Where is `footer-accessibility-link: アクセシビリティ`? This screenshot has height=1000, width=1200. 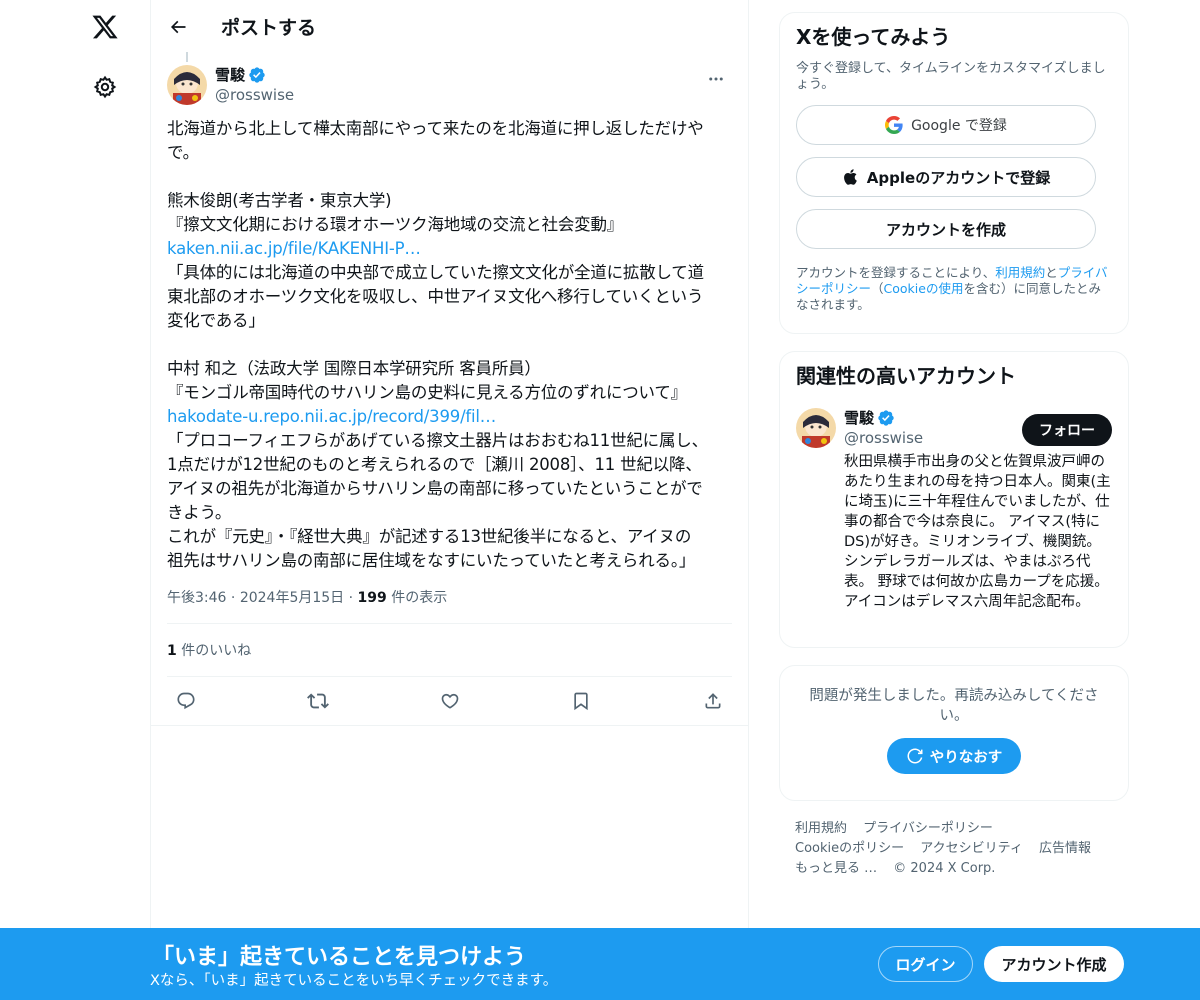
footer-accessibility-link: アクセシビリティ is located at coordinates (971, 848).